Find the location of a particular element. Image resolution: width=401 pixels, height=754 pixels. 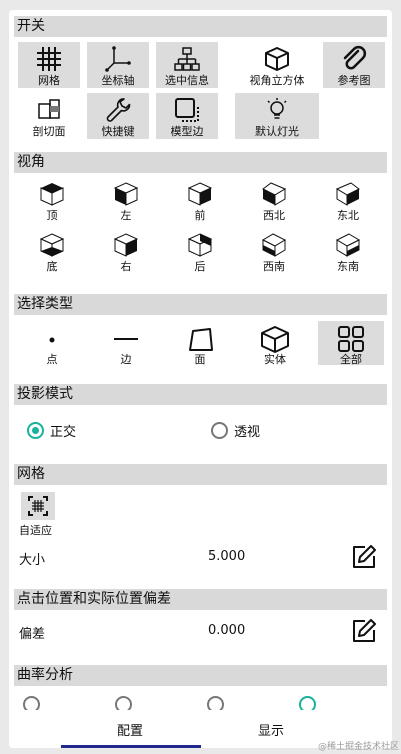

view-southeast: 东南 is located at coordinates (348, 253).